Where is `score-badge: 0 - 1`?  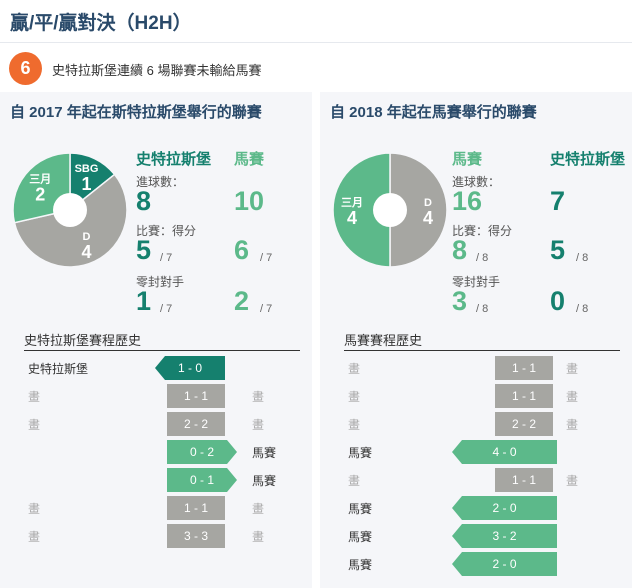 score-badge: 0 - 1 is located at coordinates (202, 480).